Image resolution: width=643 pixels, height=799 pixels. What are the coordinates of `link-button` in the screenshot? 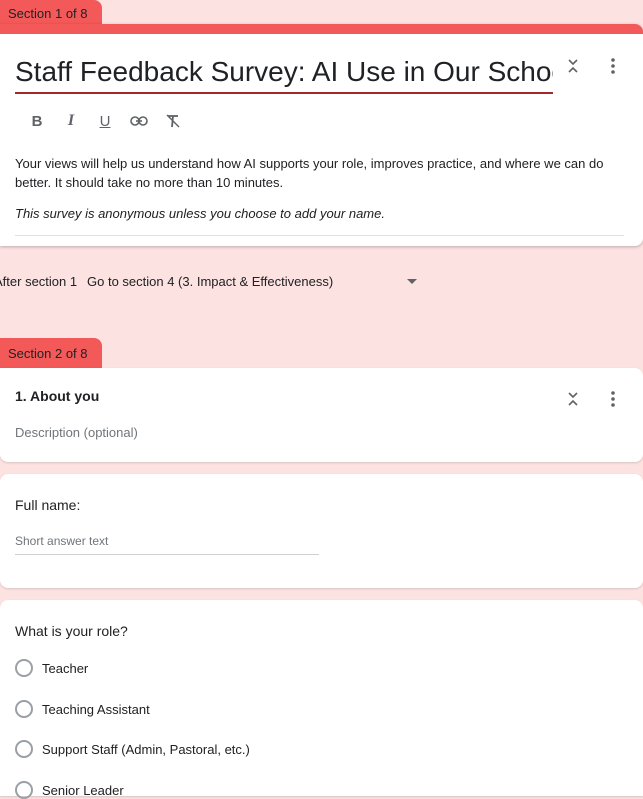 It's located at (139, 121).